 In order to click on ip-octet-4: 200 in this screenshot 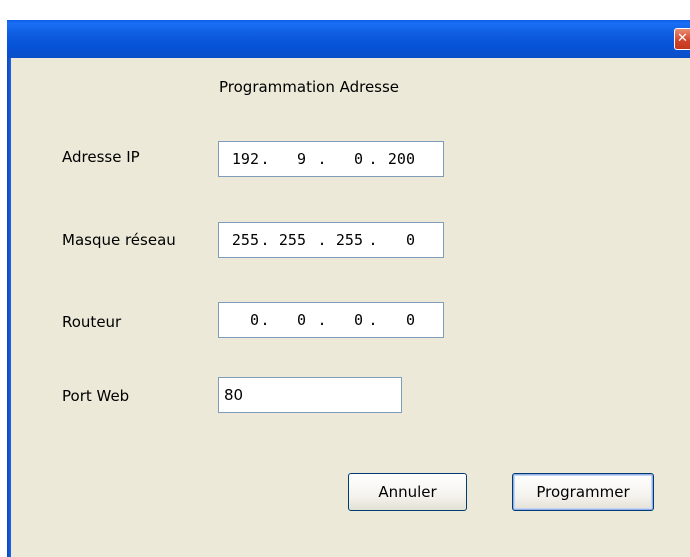, I will do `click(398, 159)`.